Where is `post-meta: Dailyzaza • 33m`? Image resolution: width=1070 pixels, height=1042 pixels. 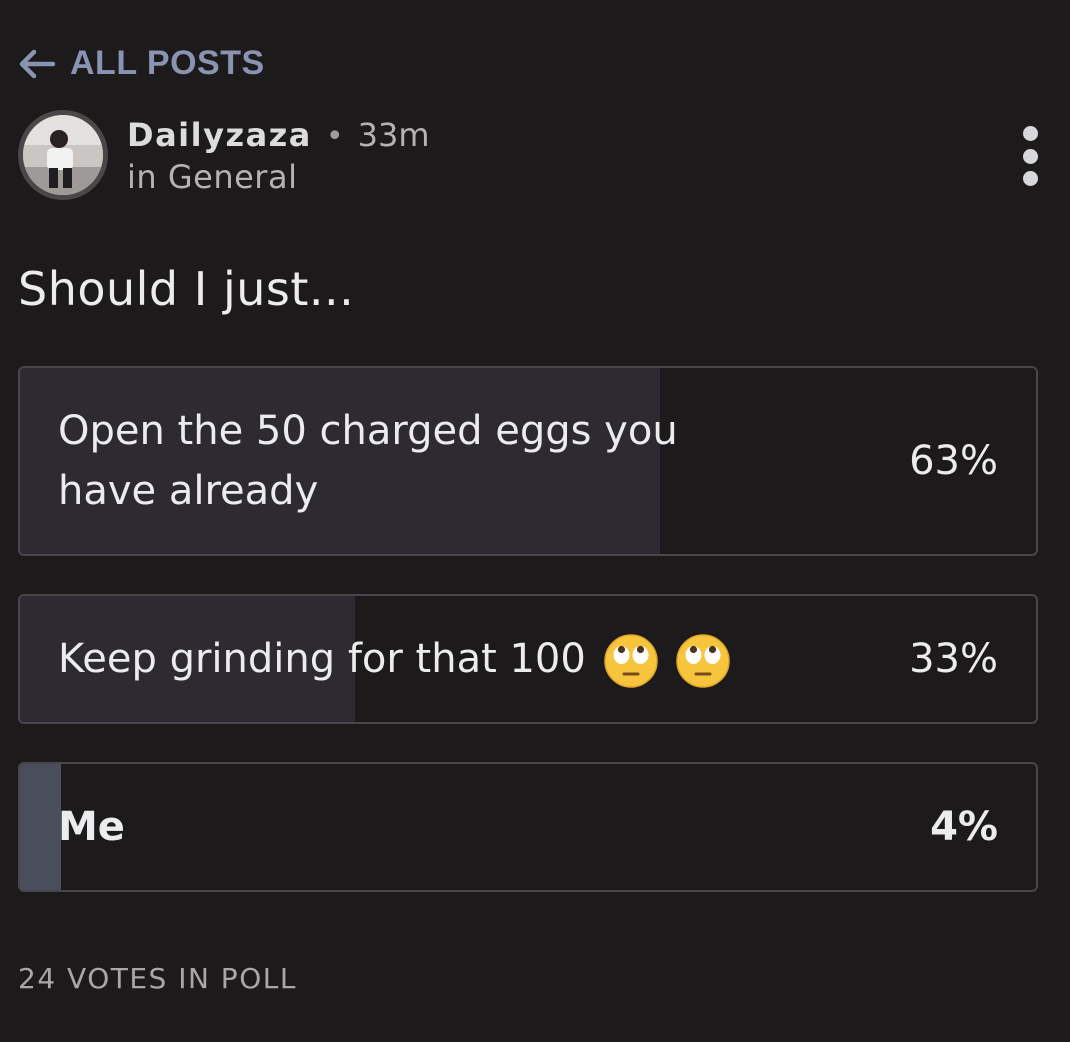 post-meta: Dailyzaza • 33m is located at coordinates (278, 135).